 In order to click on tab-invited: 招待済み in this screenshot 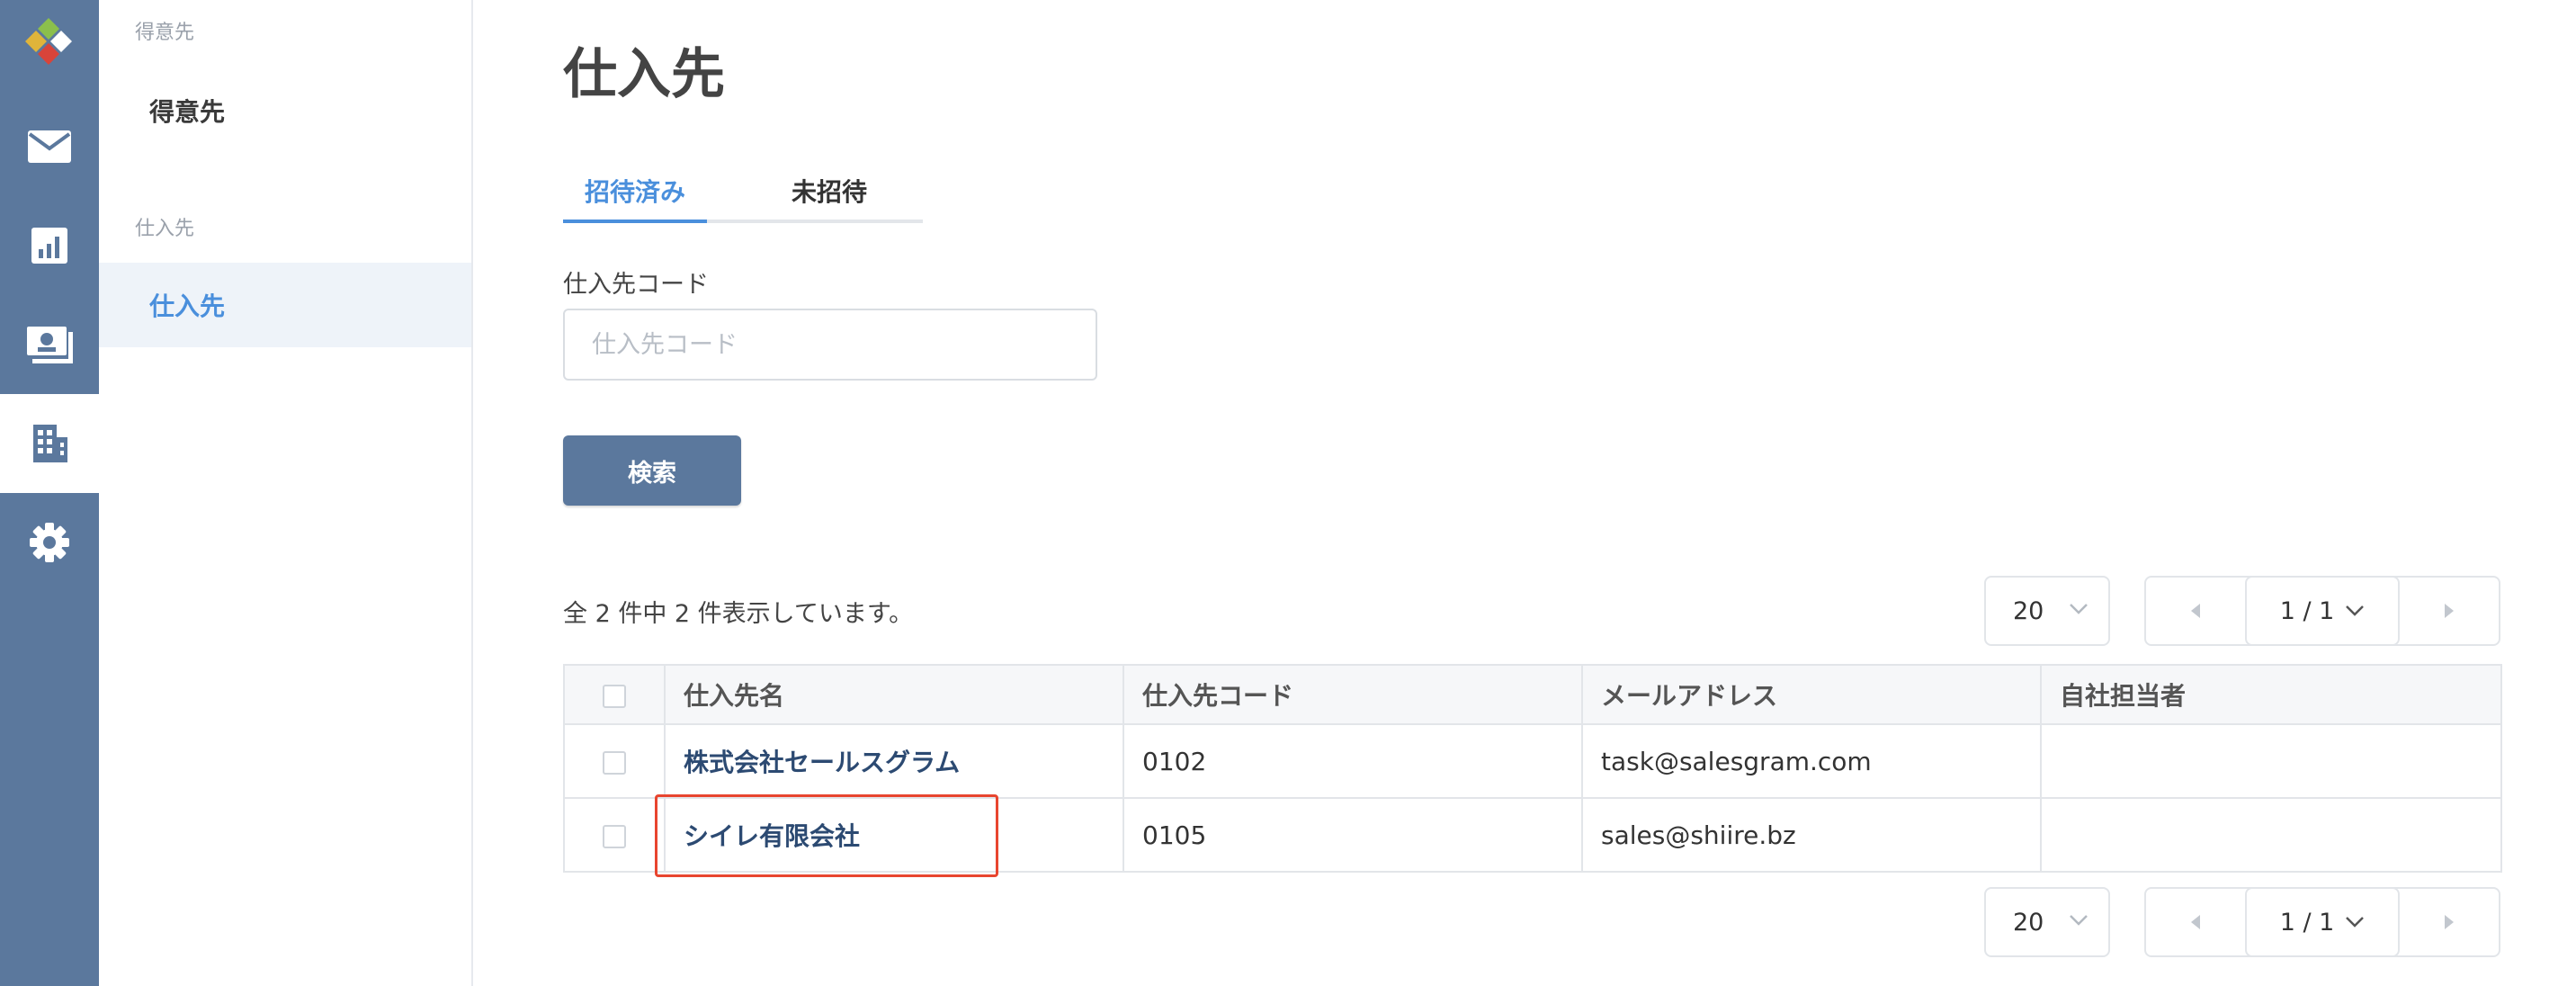, I will do `click(635, 191)`.